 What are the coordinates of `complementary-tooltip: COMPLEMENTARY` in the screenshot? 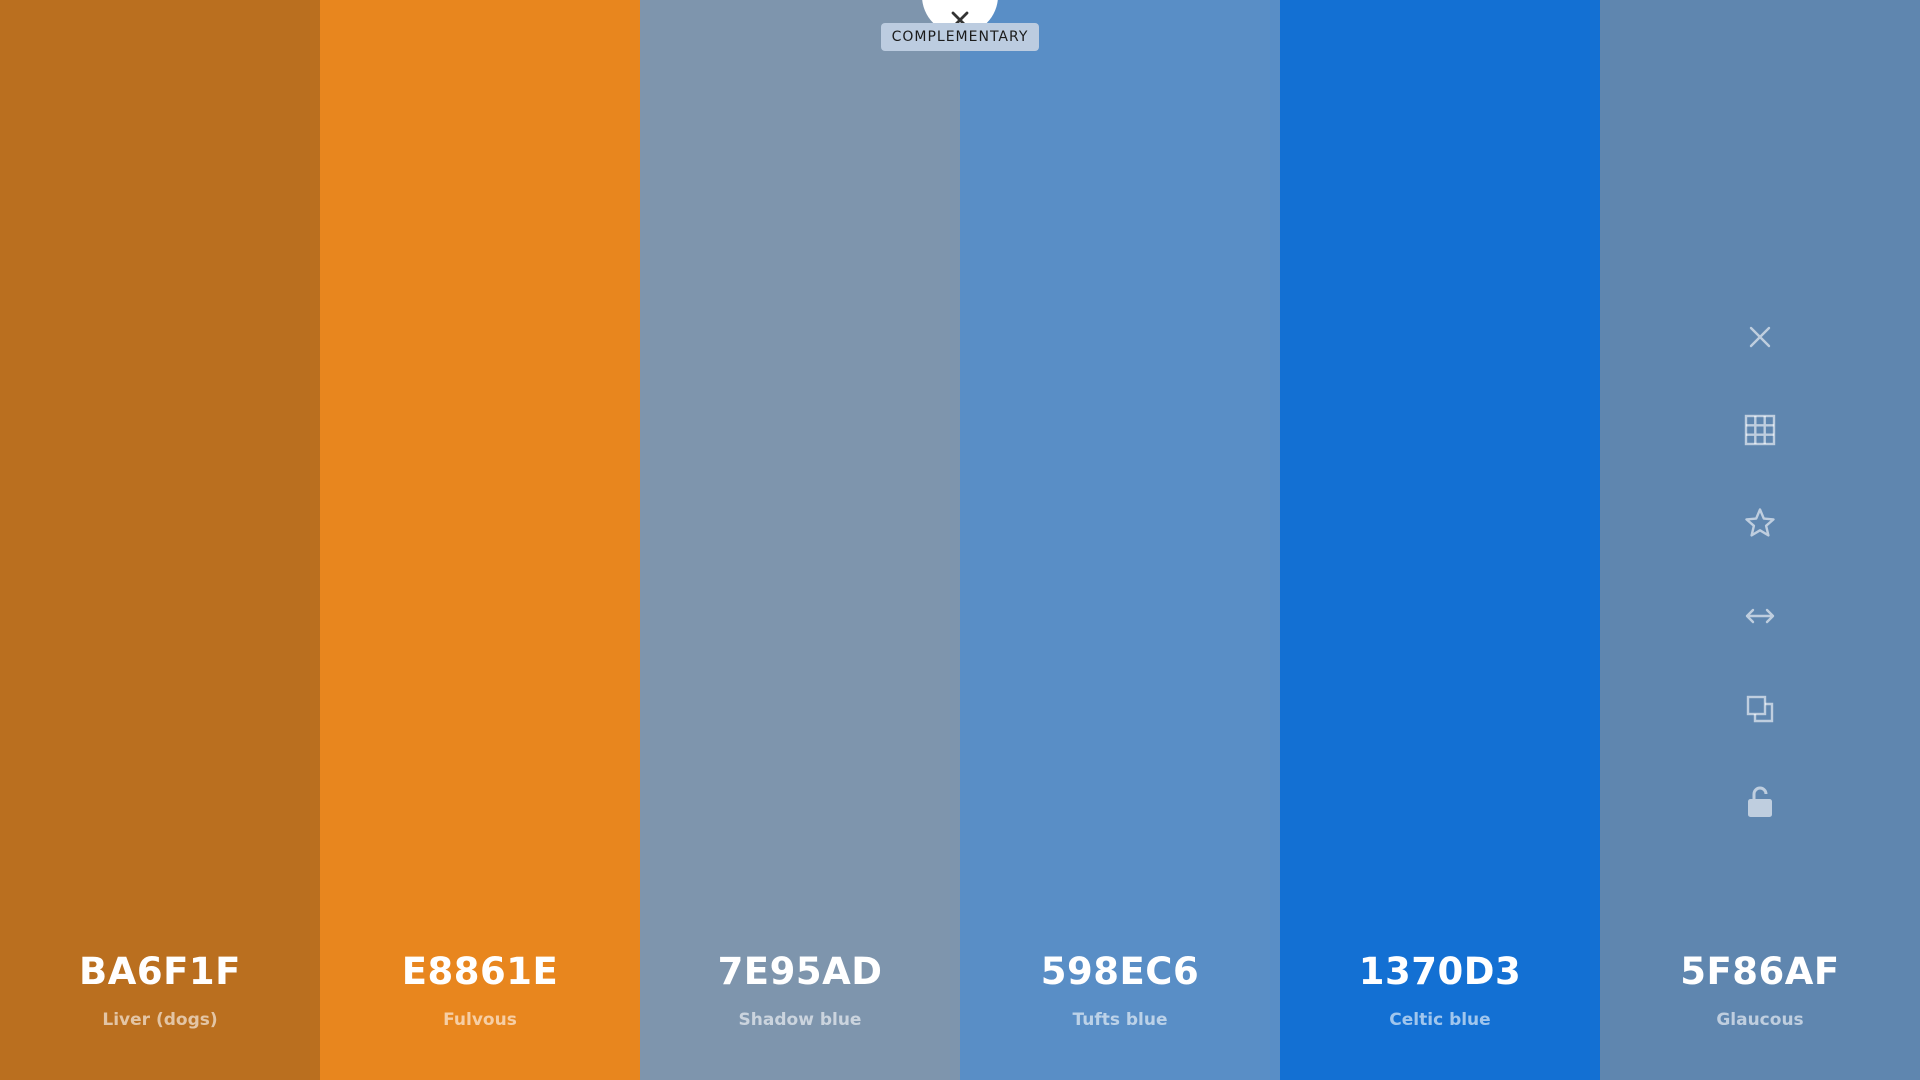 It's located at (960, 37).